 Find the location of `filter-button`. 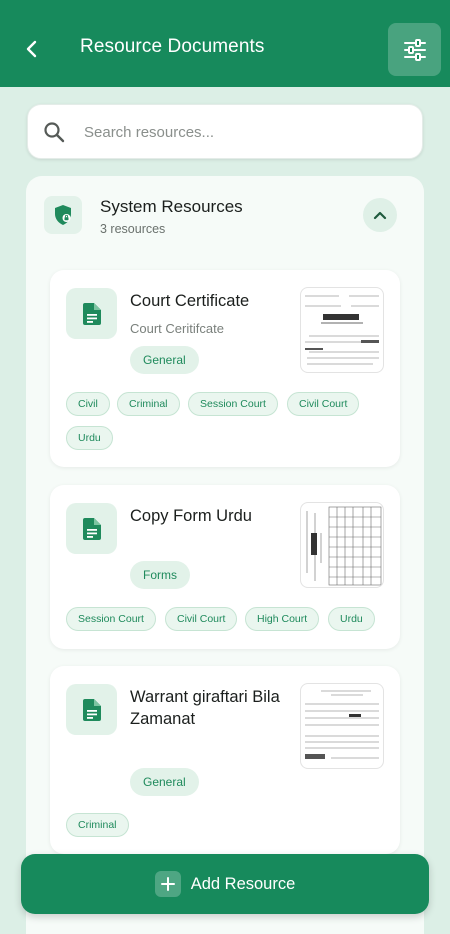

filter-button is located at coordinates (414, 49).